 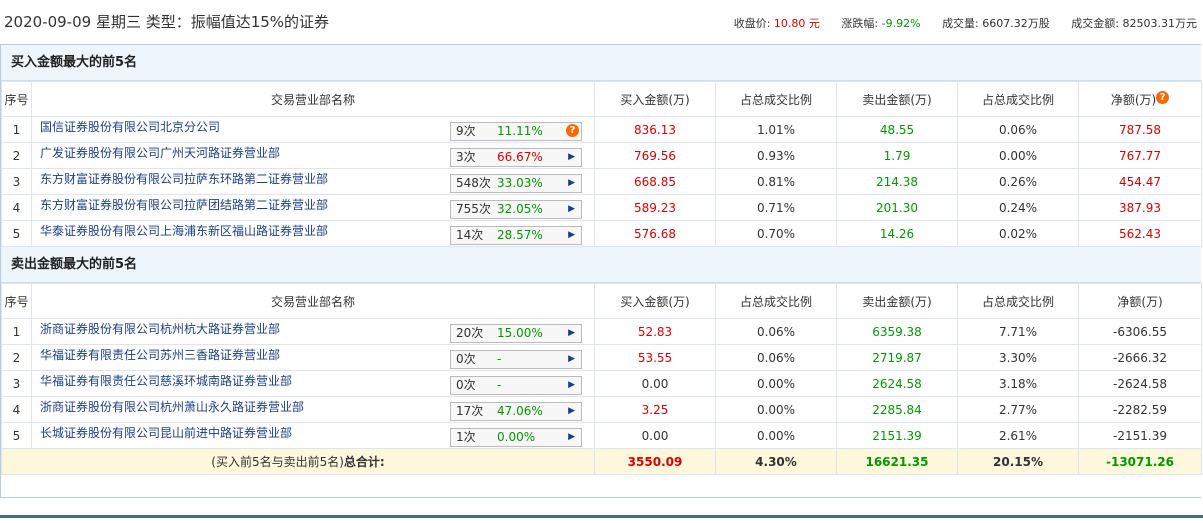 I want to click on broker-stats-button: 14次 28.57% ▶, so click(x=516, y=235).